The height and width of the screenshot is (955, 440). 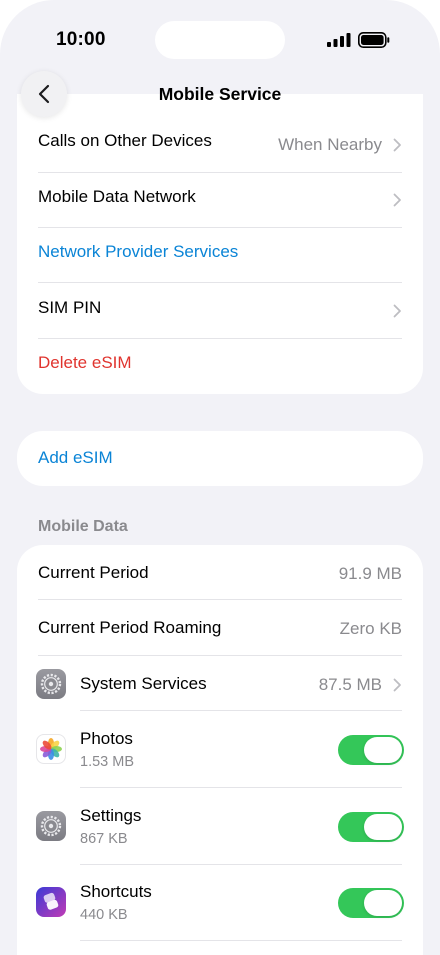 I want to click on sim-pin-row: SIM PIN, so click(x=230, y=308).